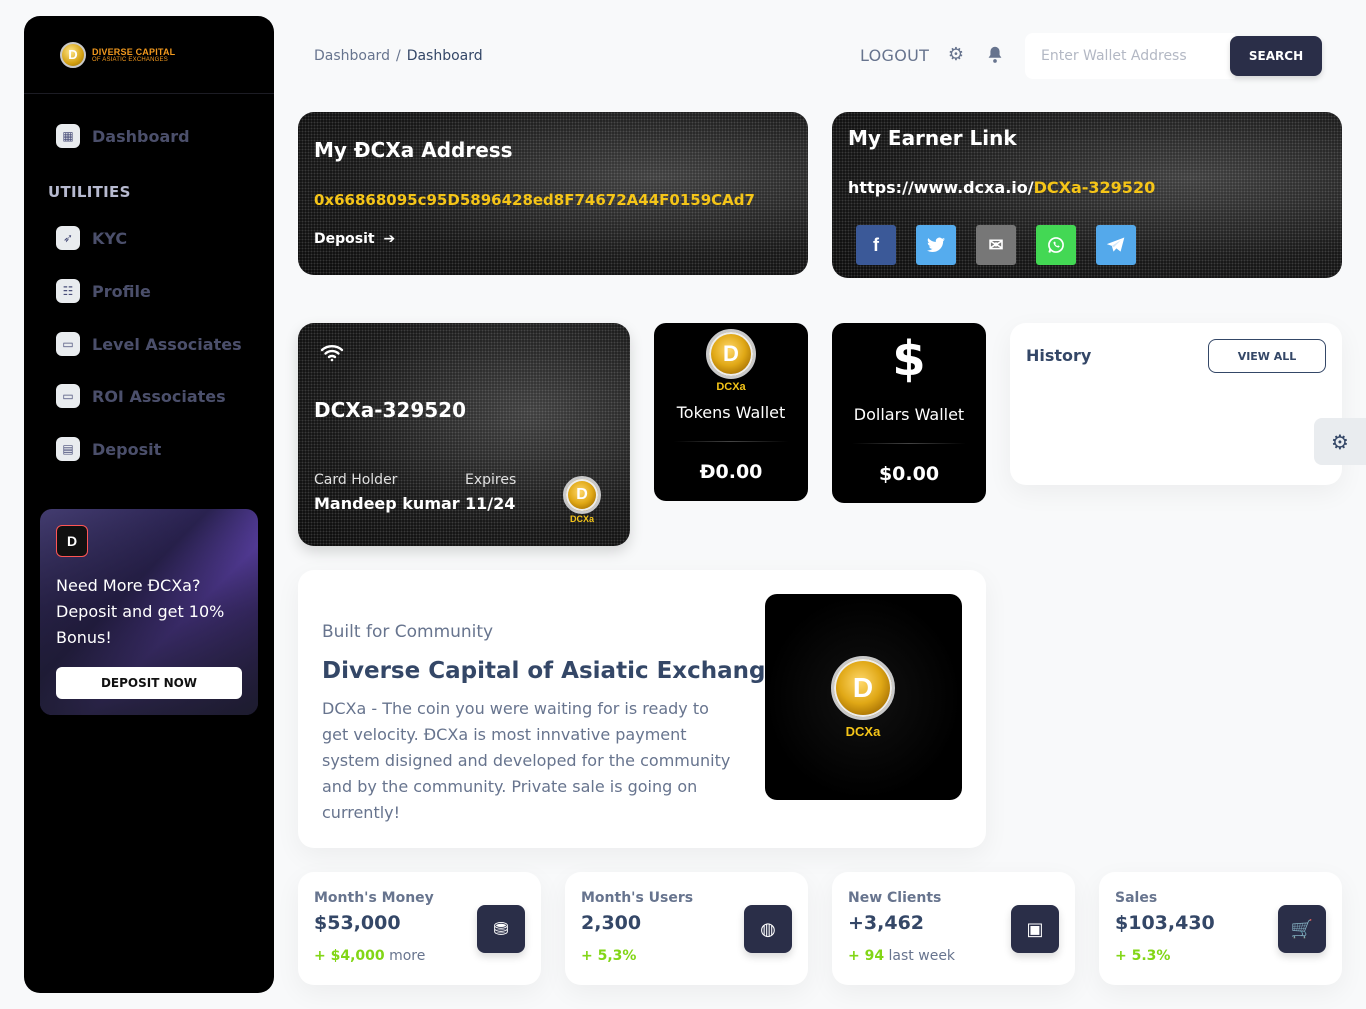  I want to click on gear-icon: ⚙, so click(956, 55).